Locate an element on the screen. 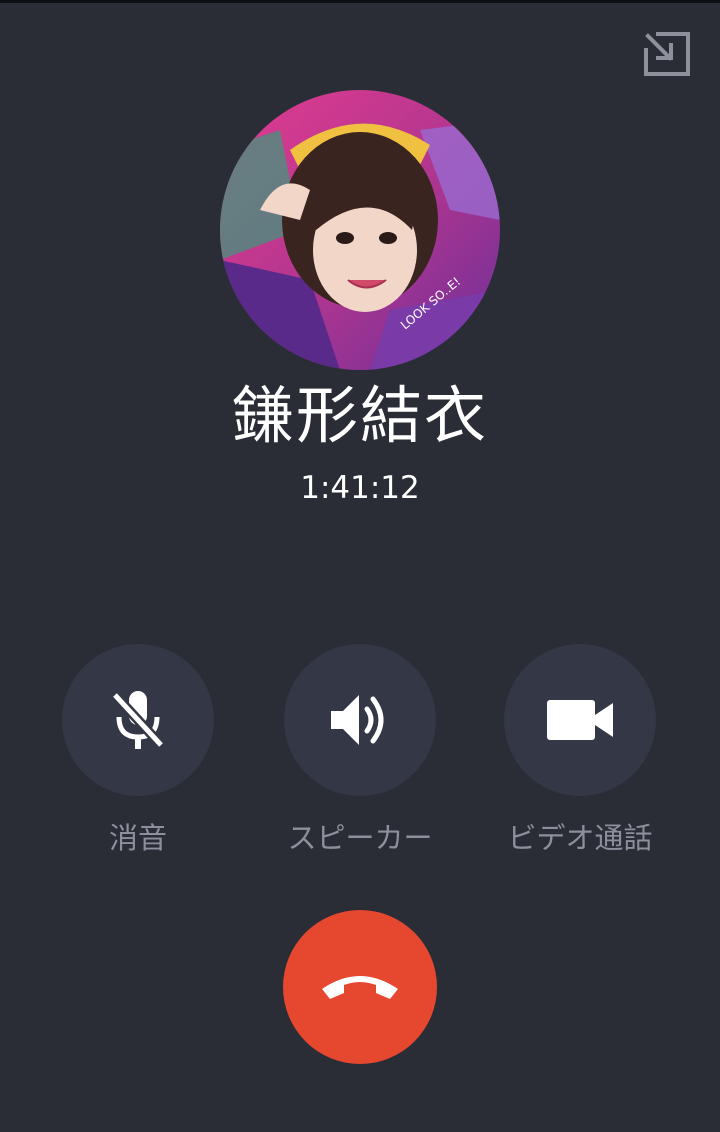 This screenshot has width=720, height=1132. end-call-button is located at coordinates (360, 987).